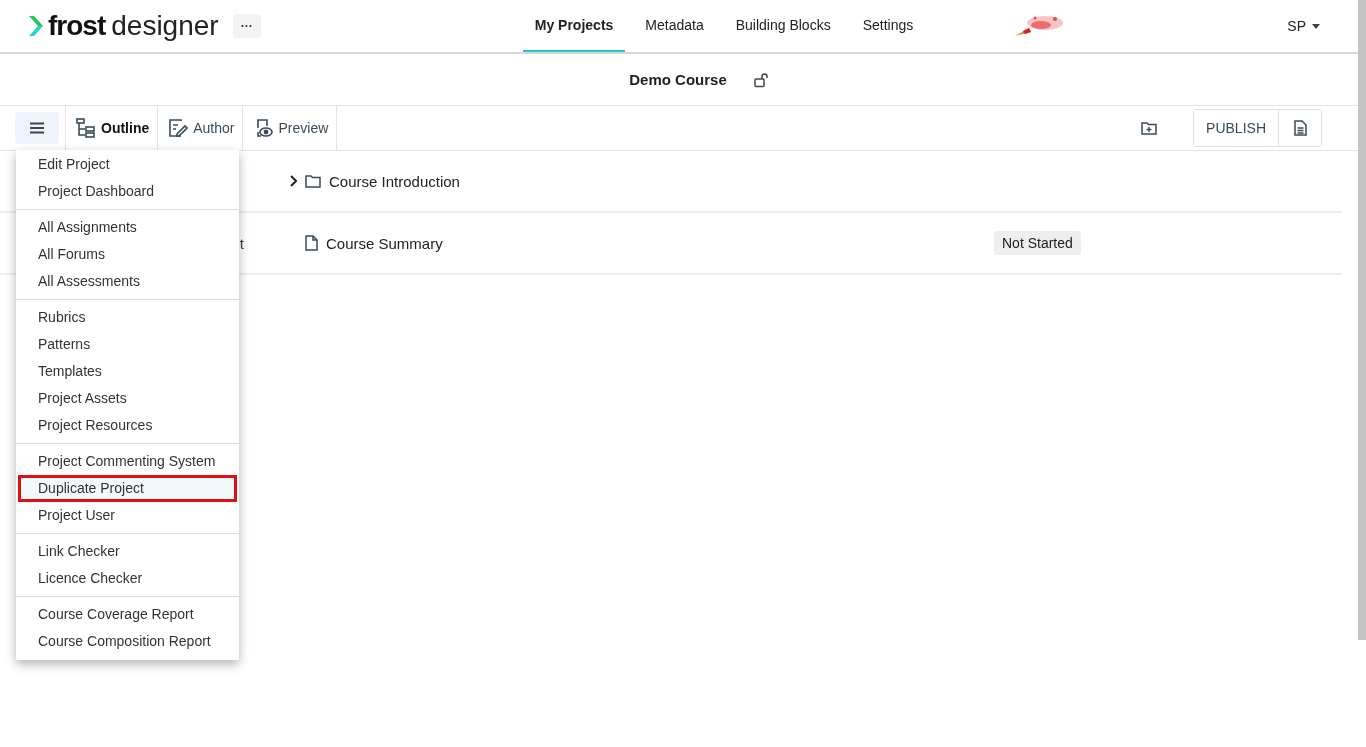 This screenshot has height=747, width=1366. Describe the element at coordinates (127, 641) in the screenshot. I see `menu-item: Course Composition Report` at that location.